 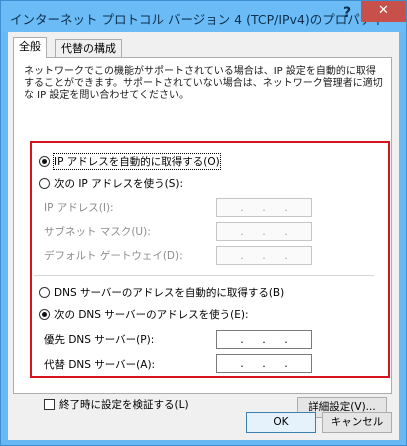 I want to click on close-button: ✕, so click(x=383, y=11).